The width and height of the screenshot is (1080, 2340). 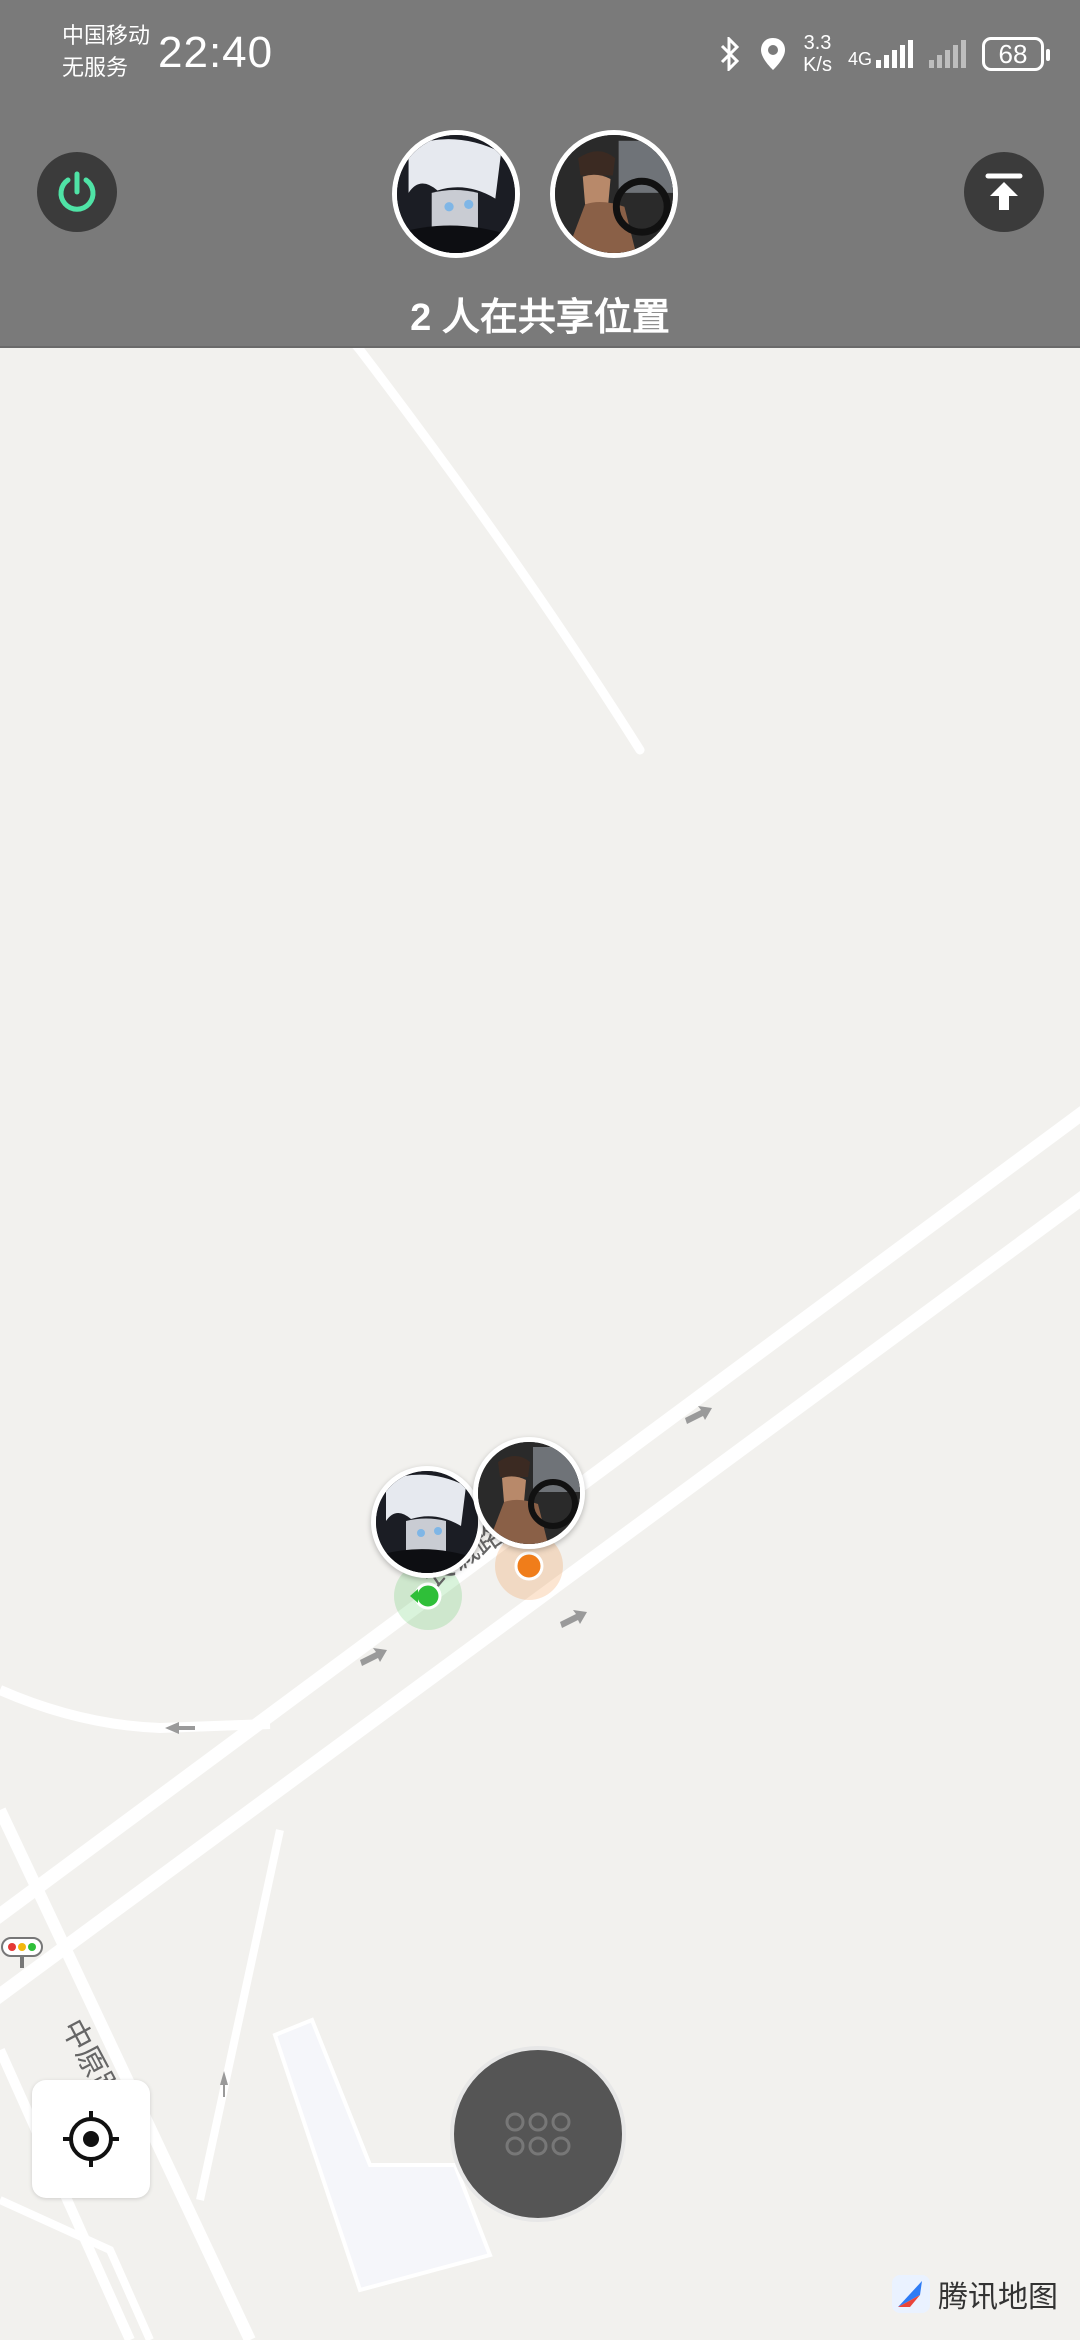 I want to click on carrier-name: 中国移动, so click(x=106, y=35).